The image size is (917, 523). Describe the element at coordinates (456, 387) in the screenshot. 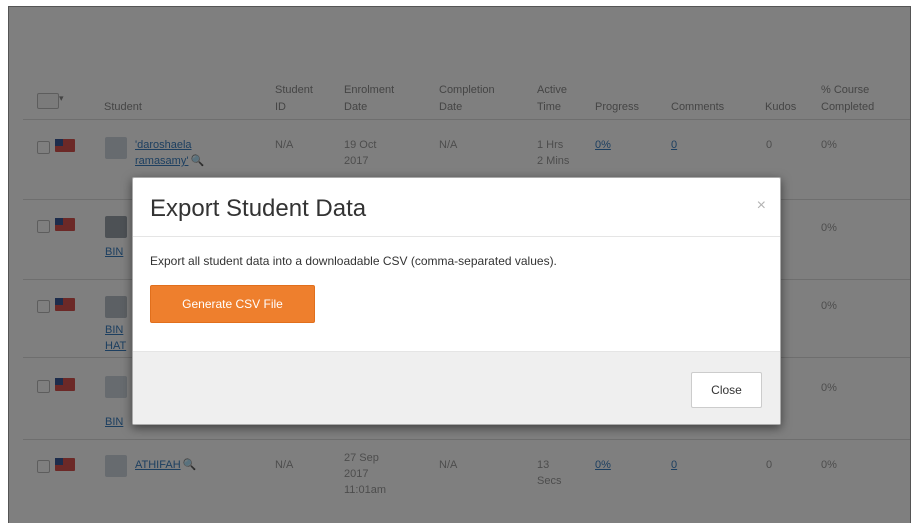

I see `modal-footer: Close` at that location.